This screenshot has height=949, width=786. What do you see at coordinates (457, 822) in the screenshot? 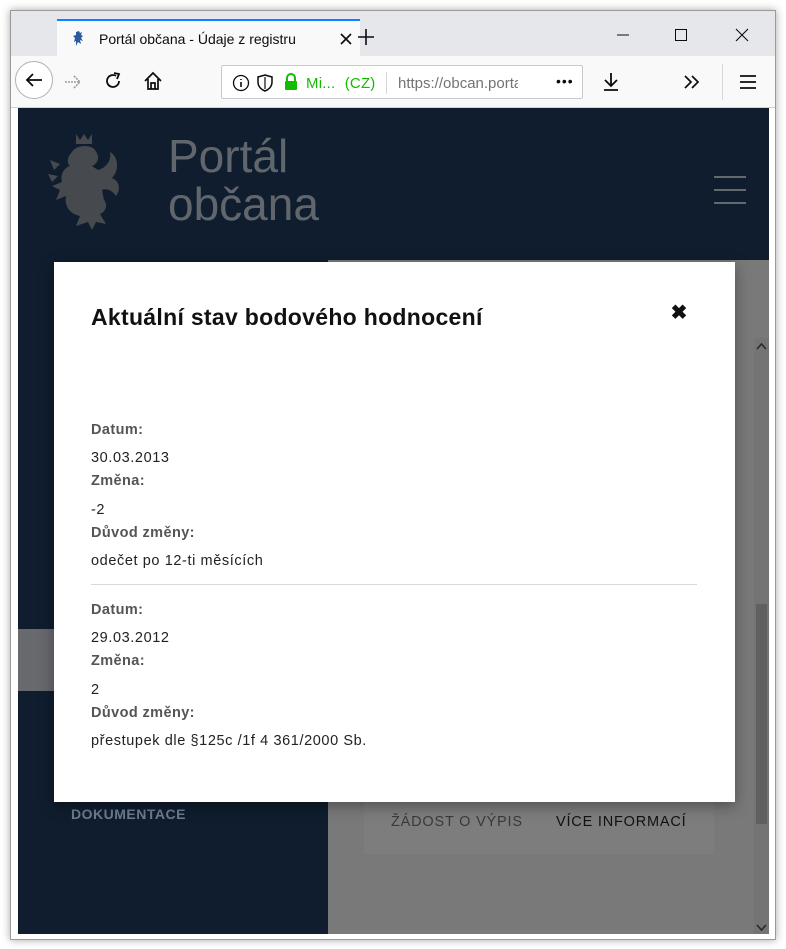
I see `request-extract-button: ŽÁDOST O VÝPIS` at bounding box center [457, 822].